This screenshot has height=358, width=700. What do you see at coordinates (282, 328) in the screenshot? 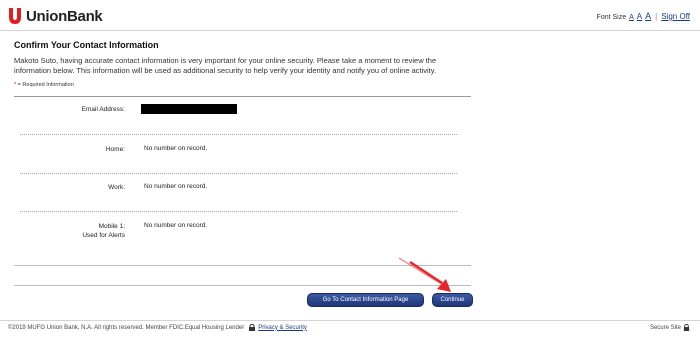
I see `privacy-security-link: Privacy & Security` at bounding box center [282, 328].